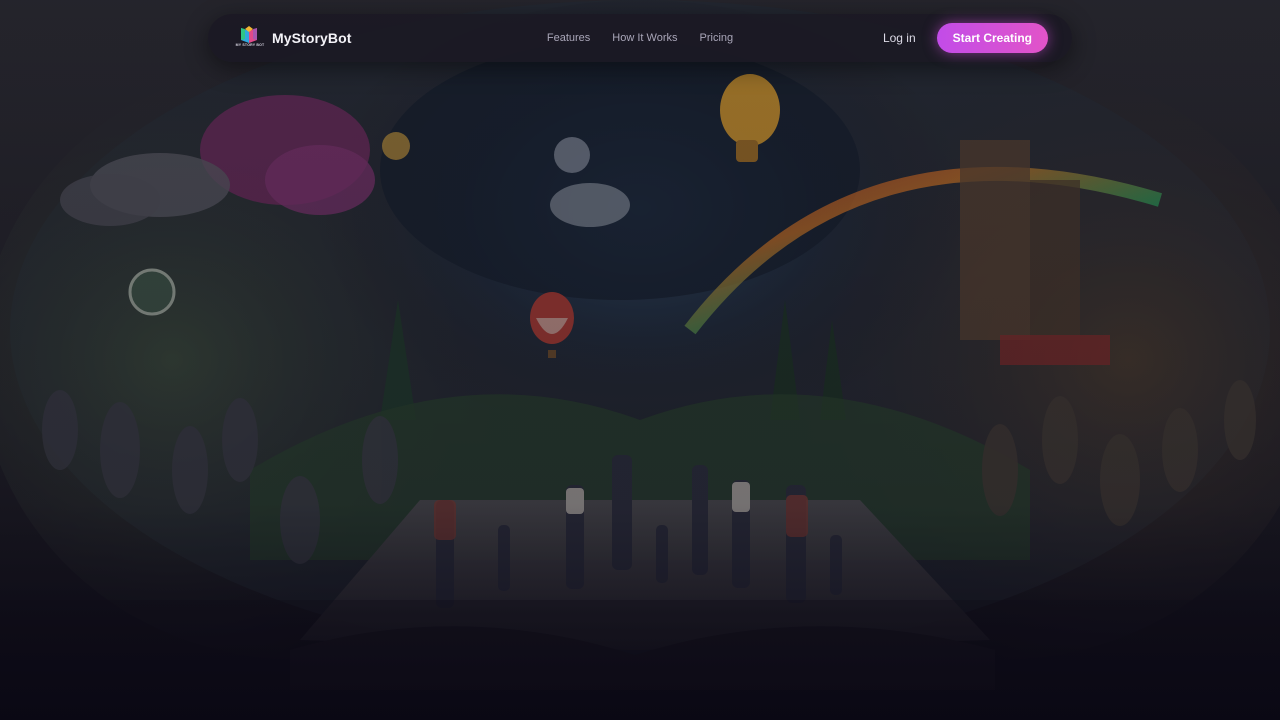 The height and width of the screenshot is (720, 1280). I want to click on login-link: Log in, so click(899, 38).